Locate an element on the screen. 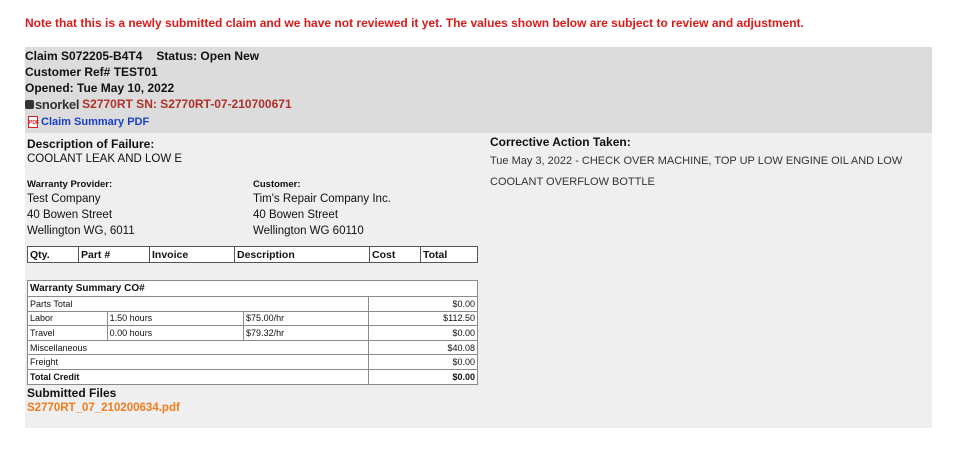 The height and width of the screenshot is (452, 960). col-part-number: Part # is located at coordinates (114, 254).